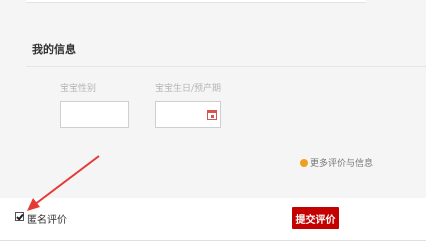 This screenshot has height=250, width=426. What do you see at coordinates (19, 216) in the screenshot?
I see `anonymous-checkbox` at bounding box center [19, 216].